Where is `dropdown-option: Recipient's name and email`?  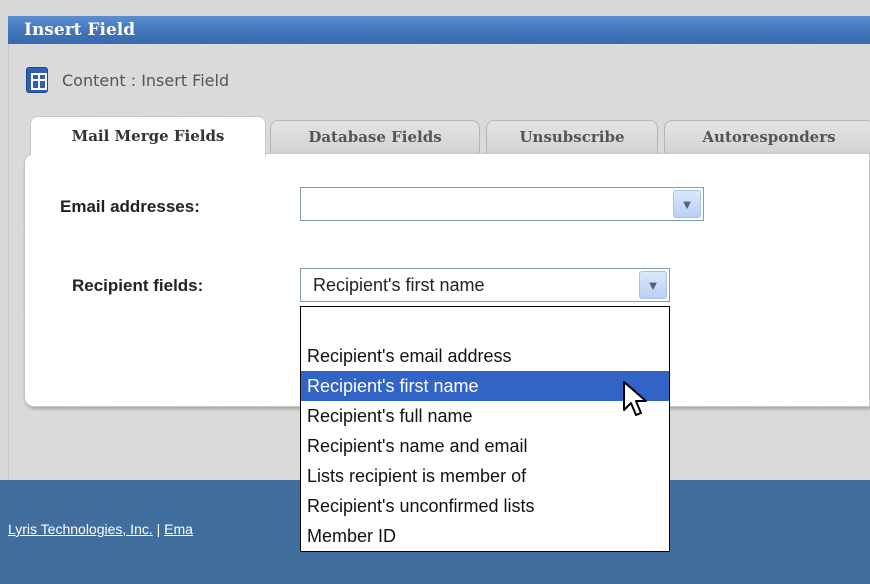 dropdown-option: Recipient's name and email is located at coordinates (485, 446).